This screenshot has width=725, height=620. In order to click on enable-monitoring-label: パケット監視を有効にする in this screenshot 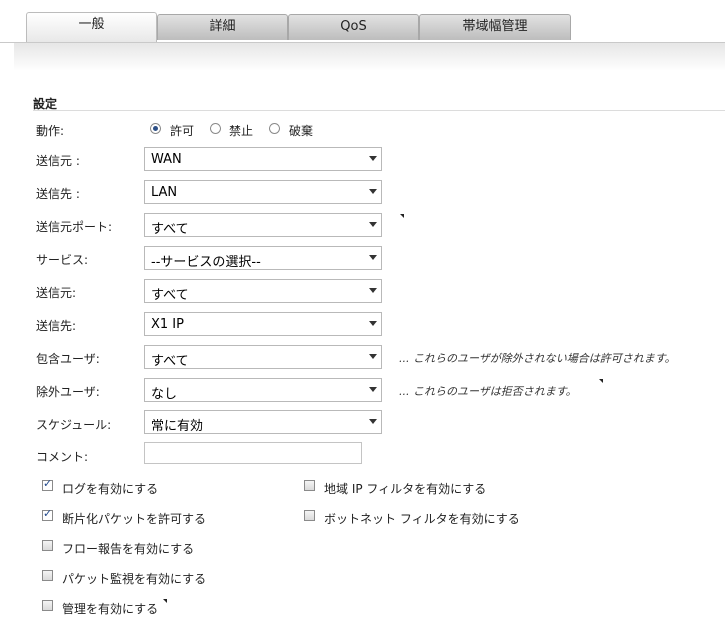, I will do `click(134, 579)`.